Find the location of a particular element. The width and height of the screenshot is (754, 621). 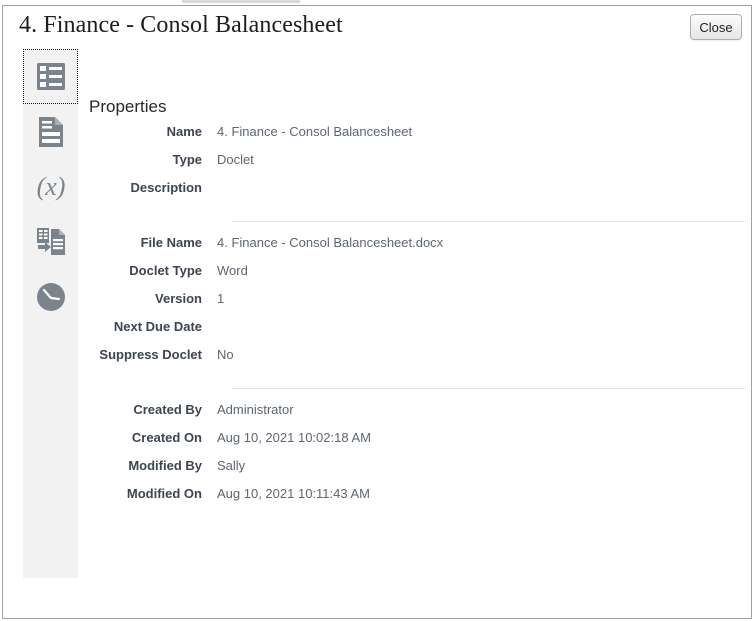

field-row-name: Name 4. Finance - Consol Balancesheet is located at coordinates (414, 138).